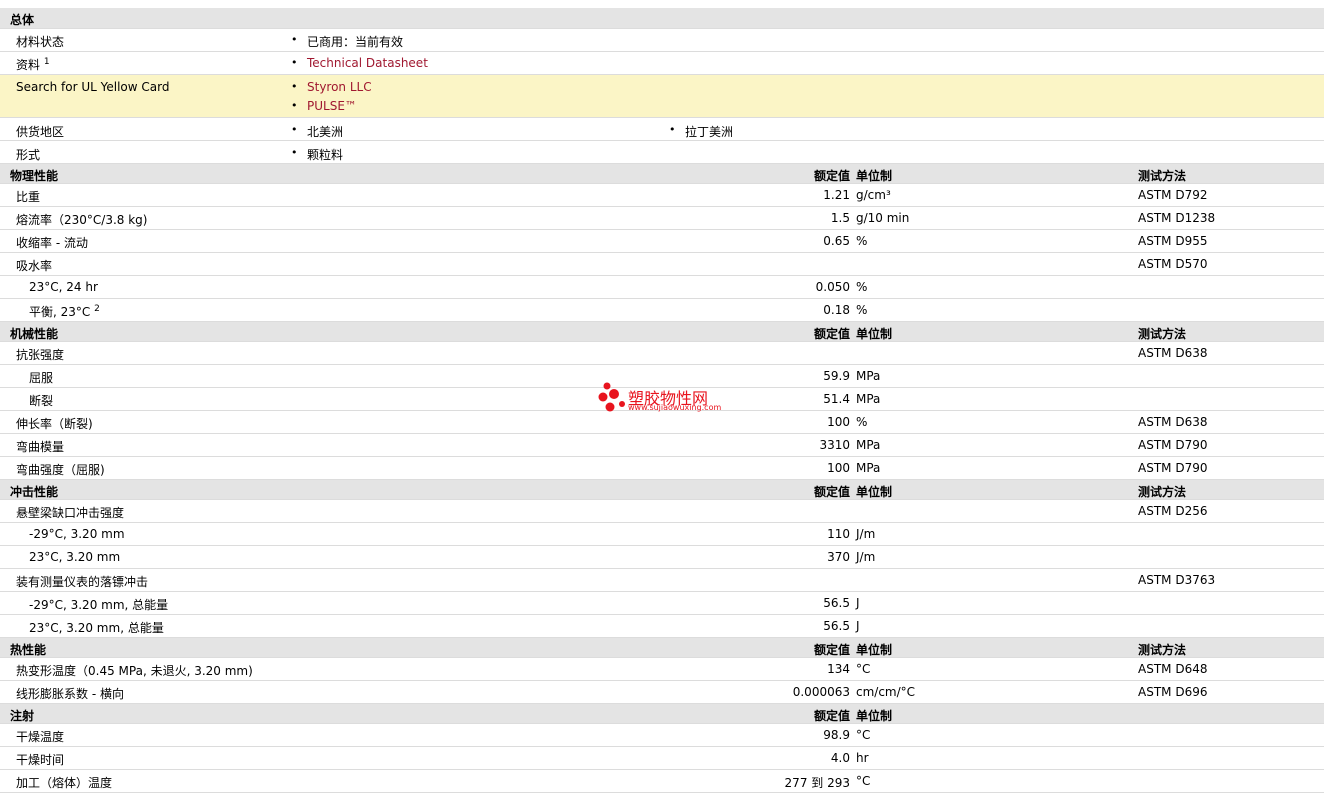  I want to click on col-header-value: 额定值, so click(831, 334).